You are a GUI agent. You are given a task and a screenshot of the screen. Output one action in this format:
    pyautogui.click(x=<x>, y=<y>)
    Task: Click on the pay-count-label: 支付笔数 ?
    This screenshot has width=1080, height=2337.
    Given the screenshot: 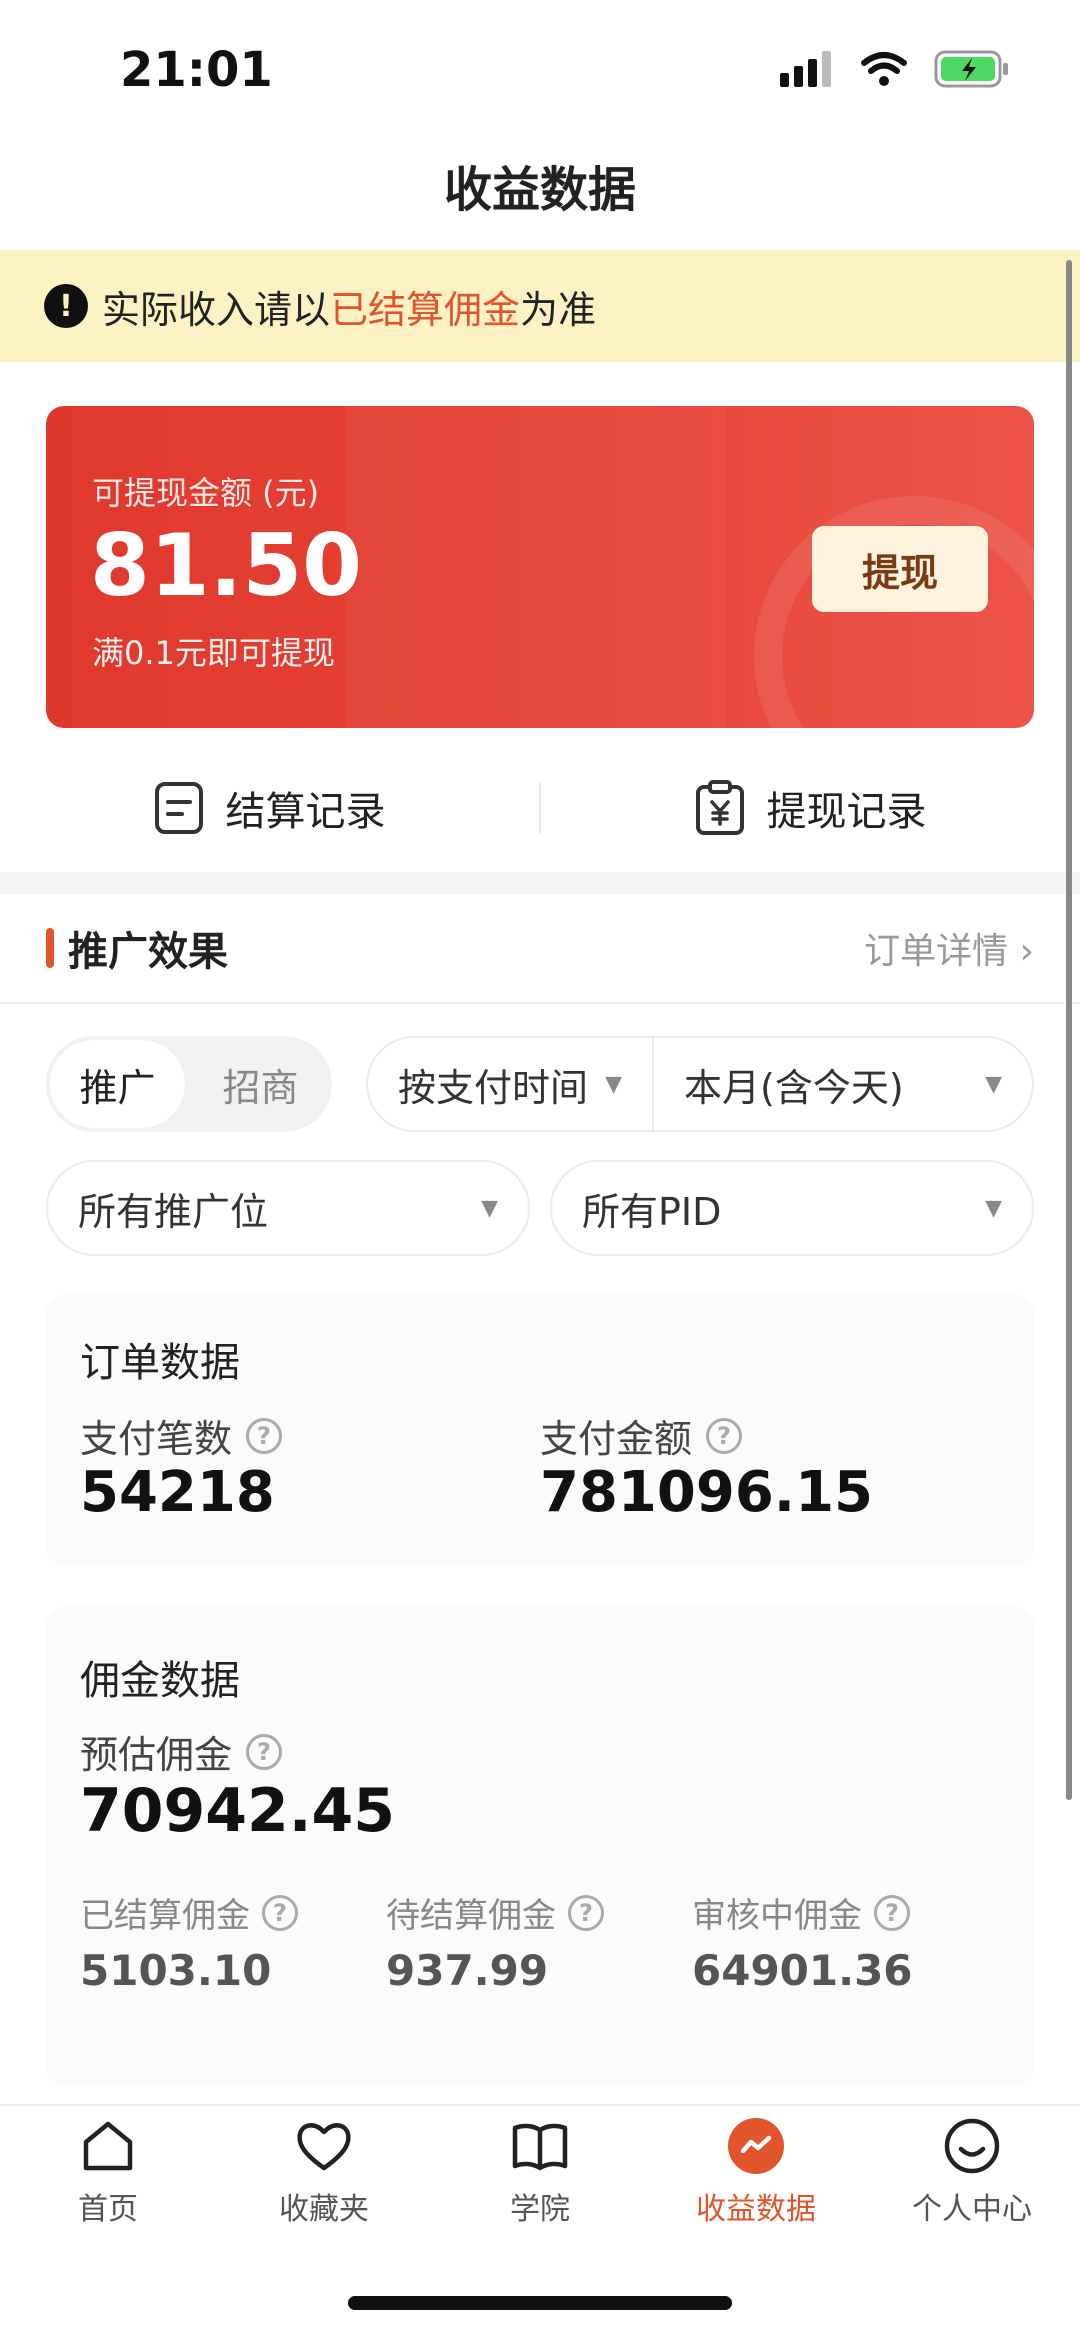 What is the action you would take?
    pyautogui.click(x=181, y=1435)
    